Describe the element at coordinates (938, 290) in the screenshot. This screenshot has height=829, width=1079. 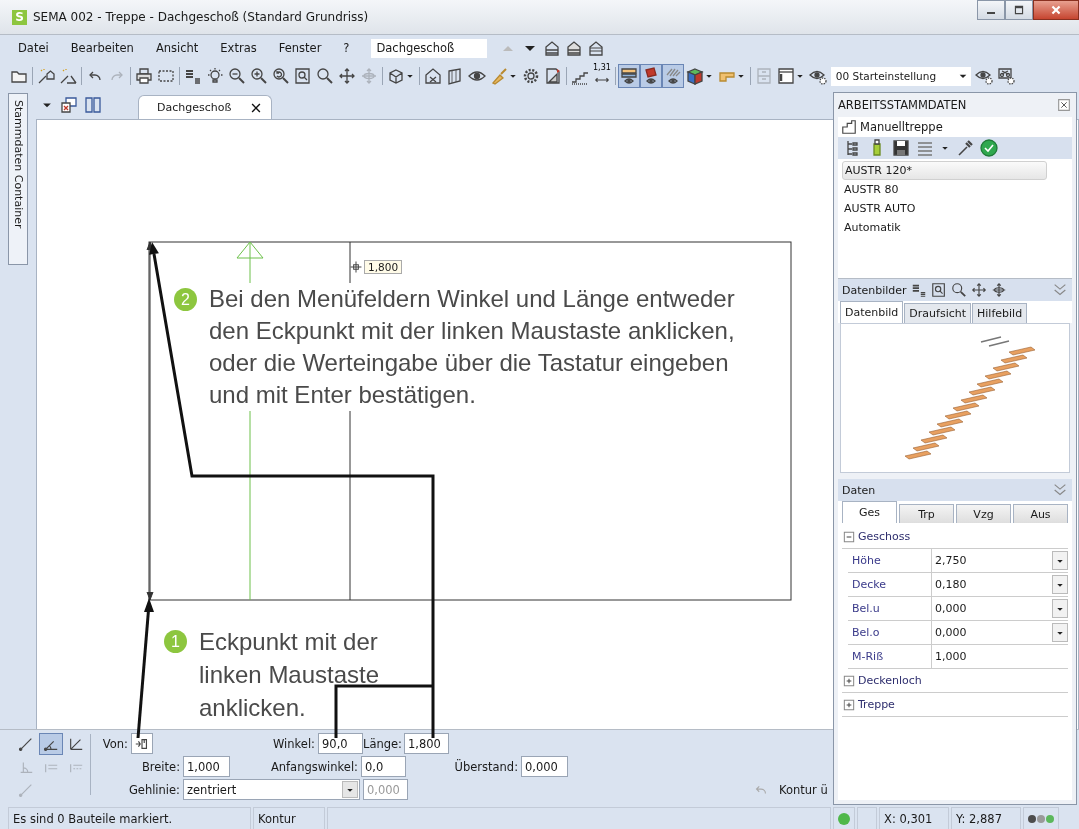
I see `zoom-page-icon` at that location.